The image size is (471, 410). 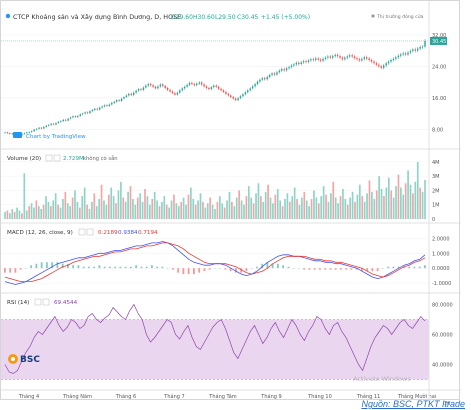 I want to click on rsi-settings-icon, so click(x=38, y=302).